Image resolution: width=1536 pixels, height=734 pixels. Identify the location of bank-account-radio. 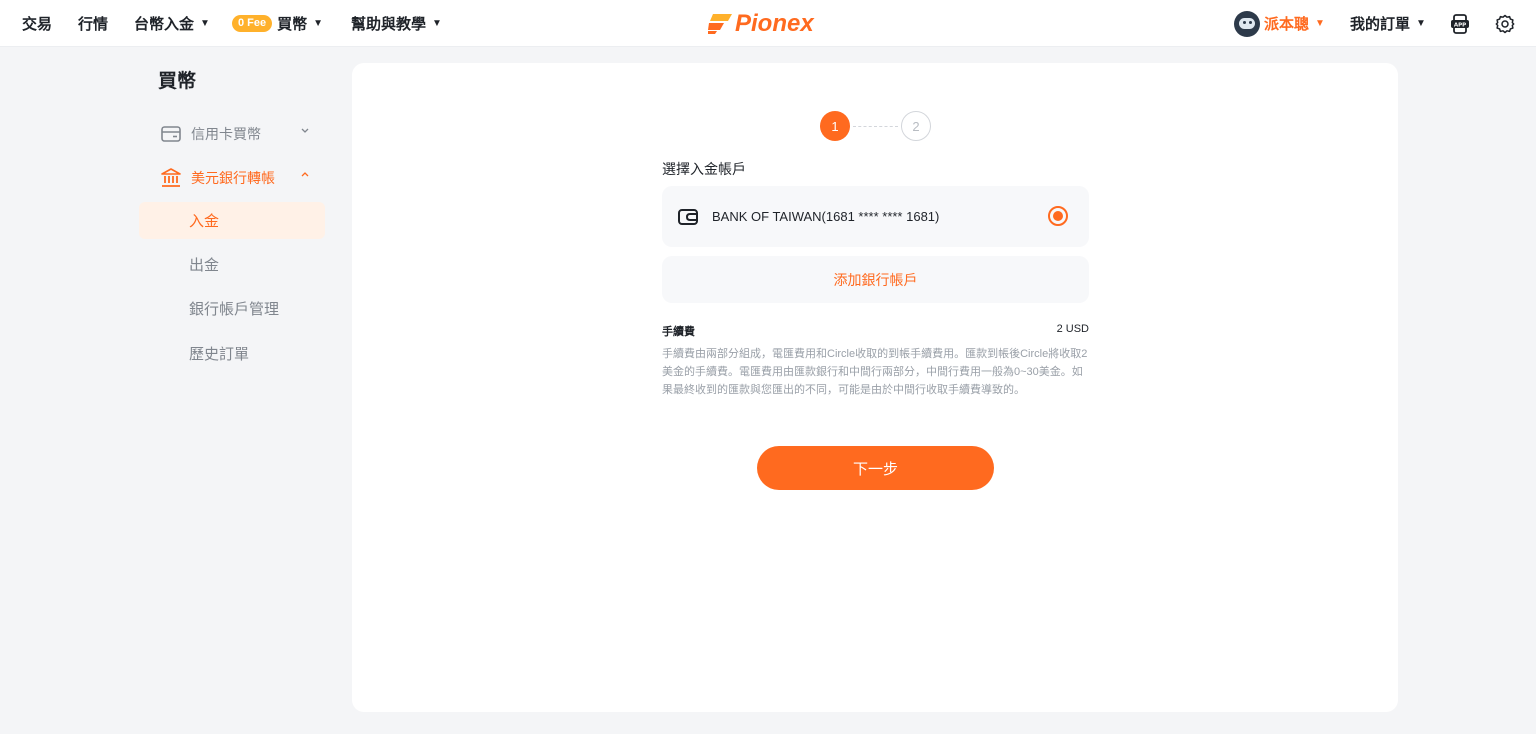
(1058, 216).